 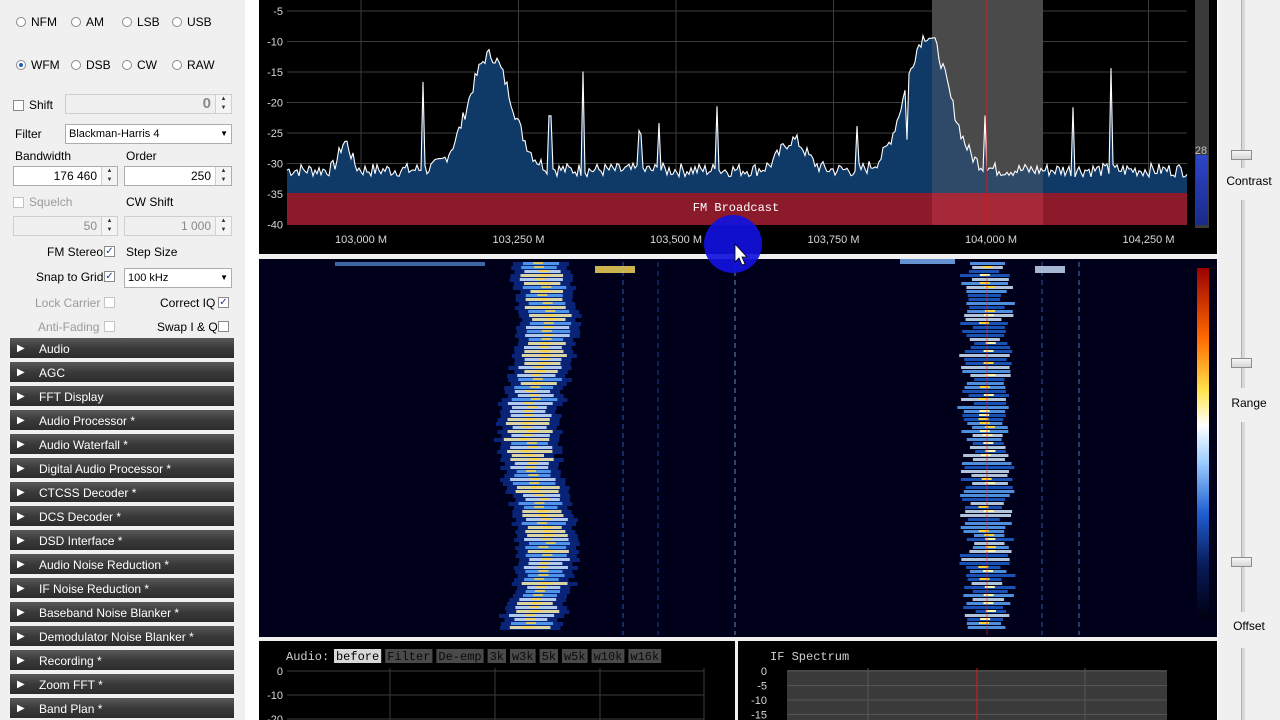 I want to click on cw-shift-field: 1 000 ▲ ▼, so click(x=178, y=226).